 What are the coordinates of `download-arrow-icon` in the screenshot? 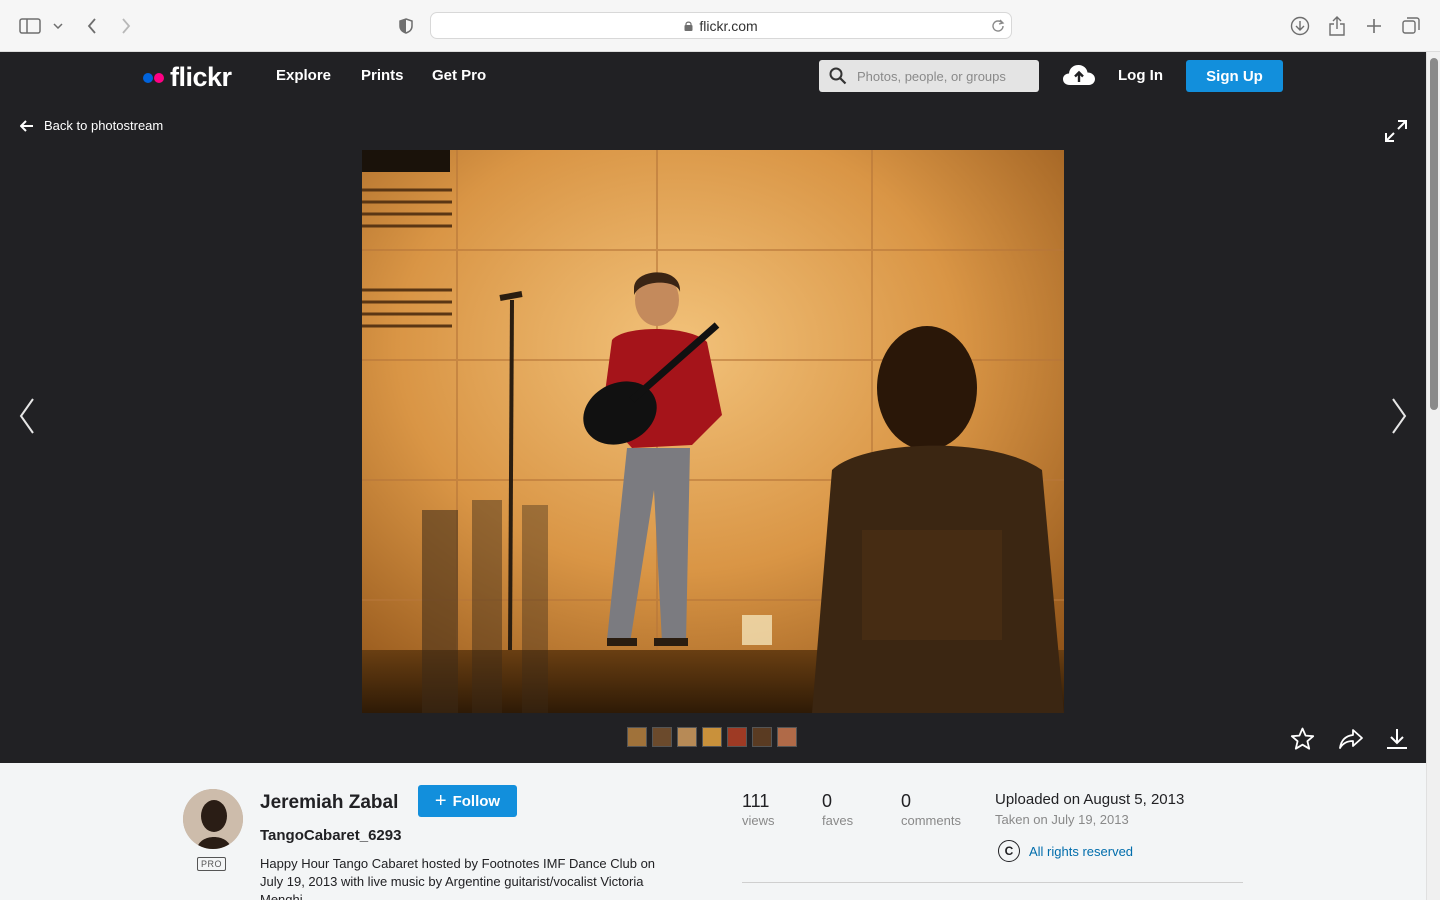 It's located at (1397, 739).